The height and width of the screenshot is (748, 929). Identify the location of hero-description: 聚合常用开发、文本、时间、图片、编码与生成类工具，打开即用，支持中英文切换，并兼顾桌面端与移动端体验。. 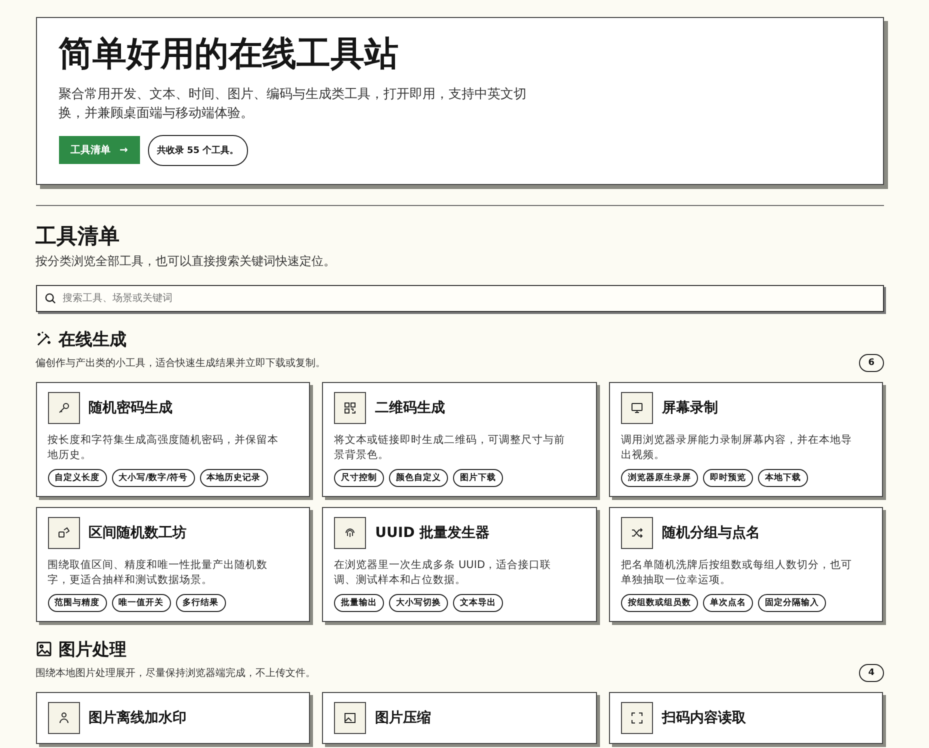
(293, 104).